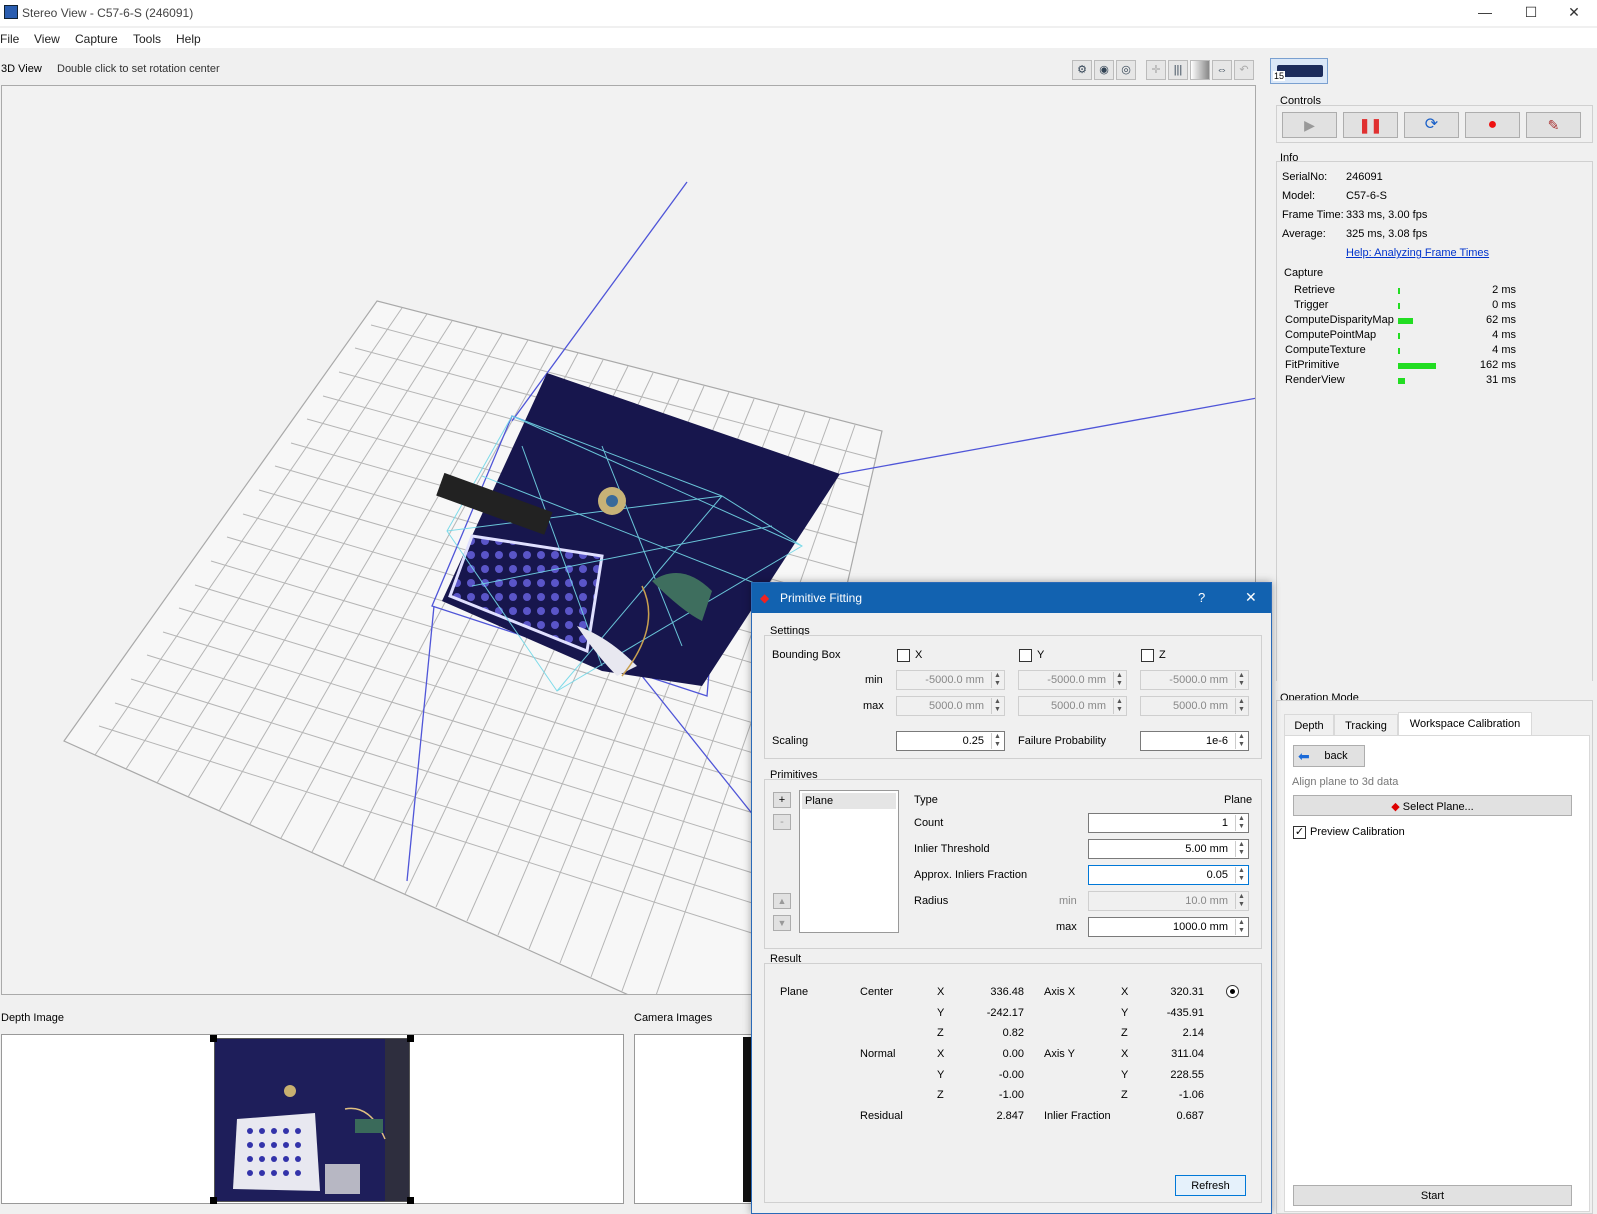 This screenshot has width=1597, height=1214. What do you see at coordinates (1417, 253) in the screenshot?
I see `help-link: Help: Analyzing Frame Times` at bounding box center [1417, 253].